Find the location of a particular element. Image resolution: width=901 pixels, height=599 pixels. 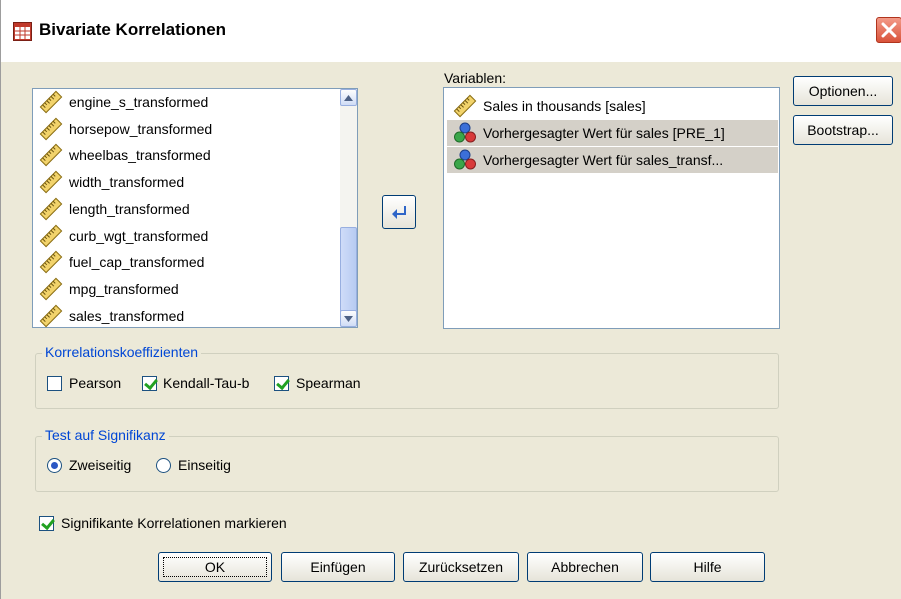

paste-button-label: Einfügen is located at coordinates (338, 567).